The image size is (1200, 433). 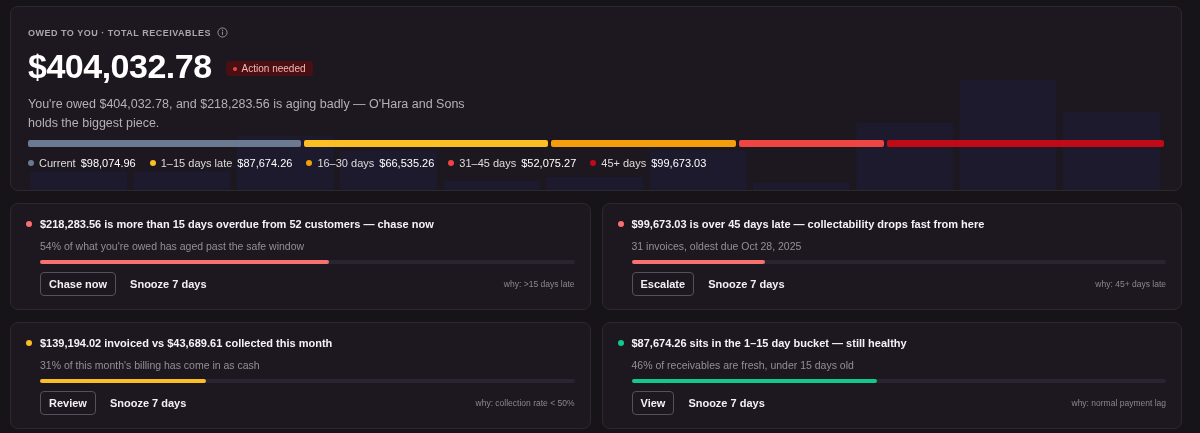 I want to click on reason-text: why: collection rate < 50%, so click(x=525, y=403).